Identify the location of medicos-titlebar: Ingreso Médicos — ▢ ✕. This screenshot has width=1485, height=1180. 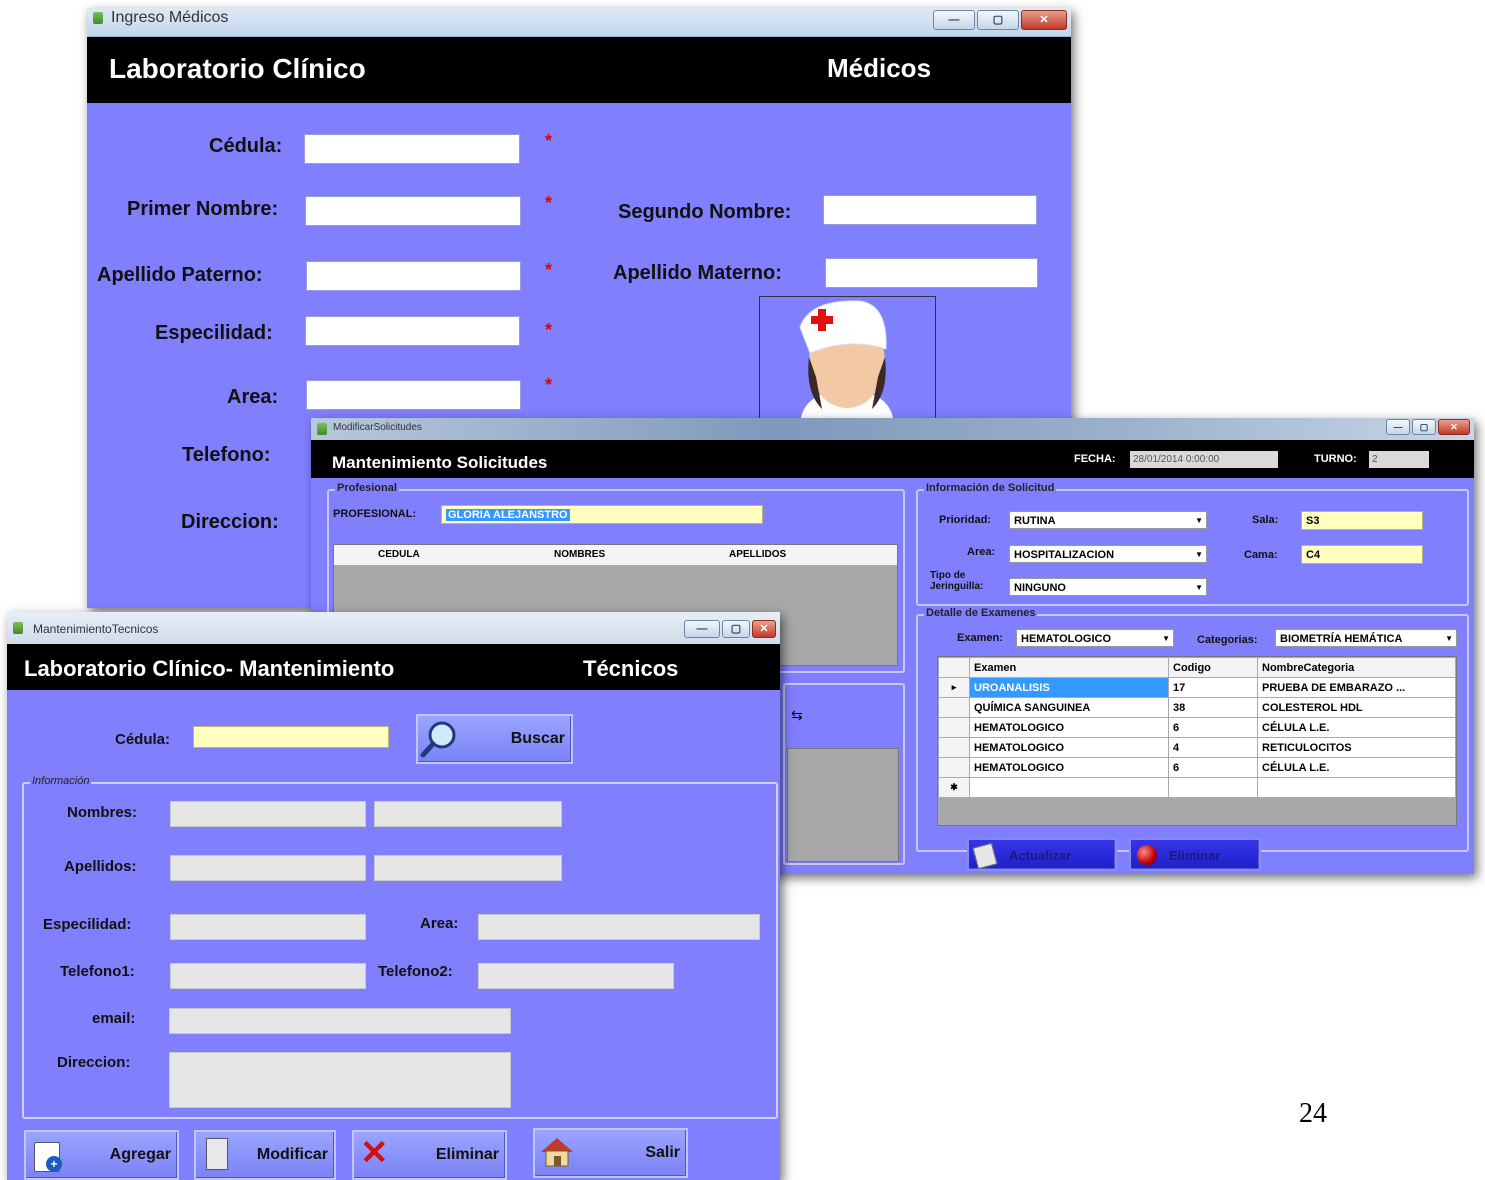
(579, 22).